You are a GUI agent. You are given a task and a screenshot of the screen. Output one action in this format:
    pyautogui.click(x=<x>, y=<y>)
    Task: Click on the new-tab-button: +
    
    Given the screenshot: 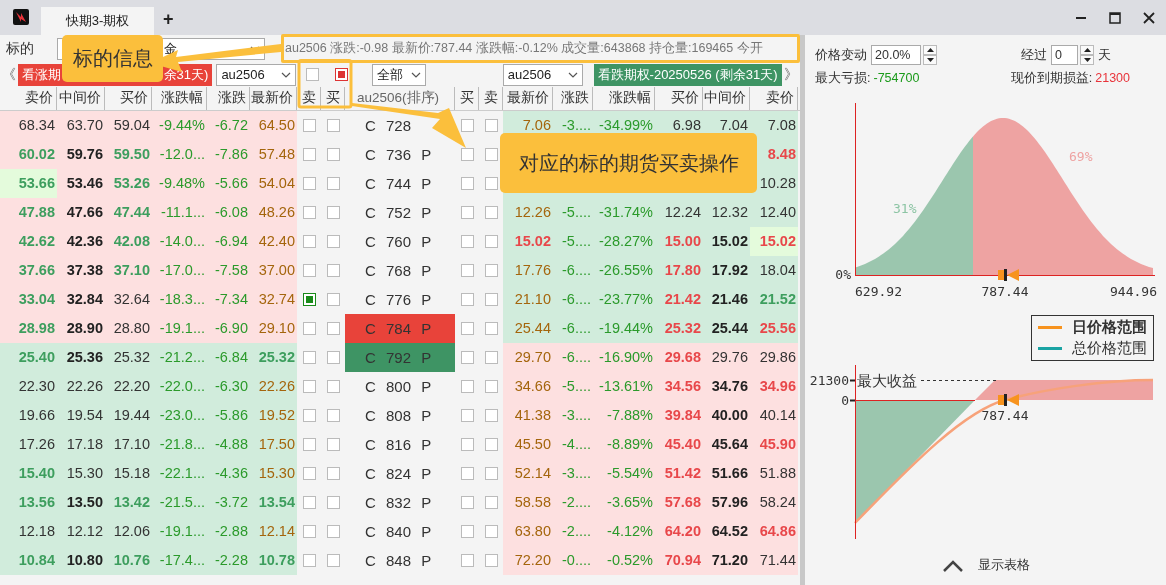 What is the action you would take?
    pyautogui.click(x=168, y=19)
    